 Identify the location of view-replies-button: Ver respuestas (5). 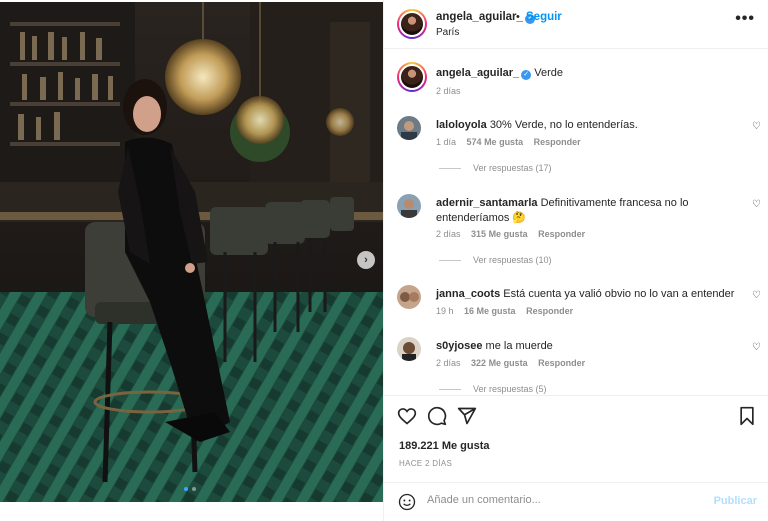
(493, 389).